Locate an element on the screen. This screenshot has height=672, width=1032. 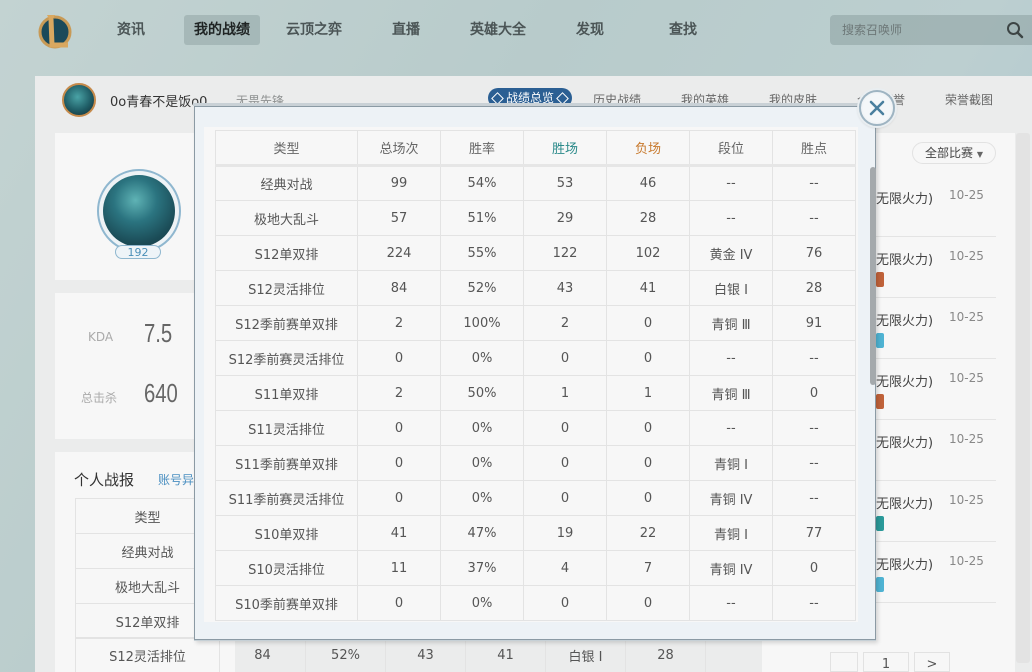
match-filter-dropdown: 全部比赛 ▼ is located at coordinates (954, 153).